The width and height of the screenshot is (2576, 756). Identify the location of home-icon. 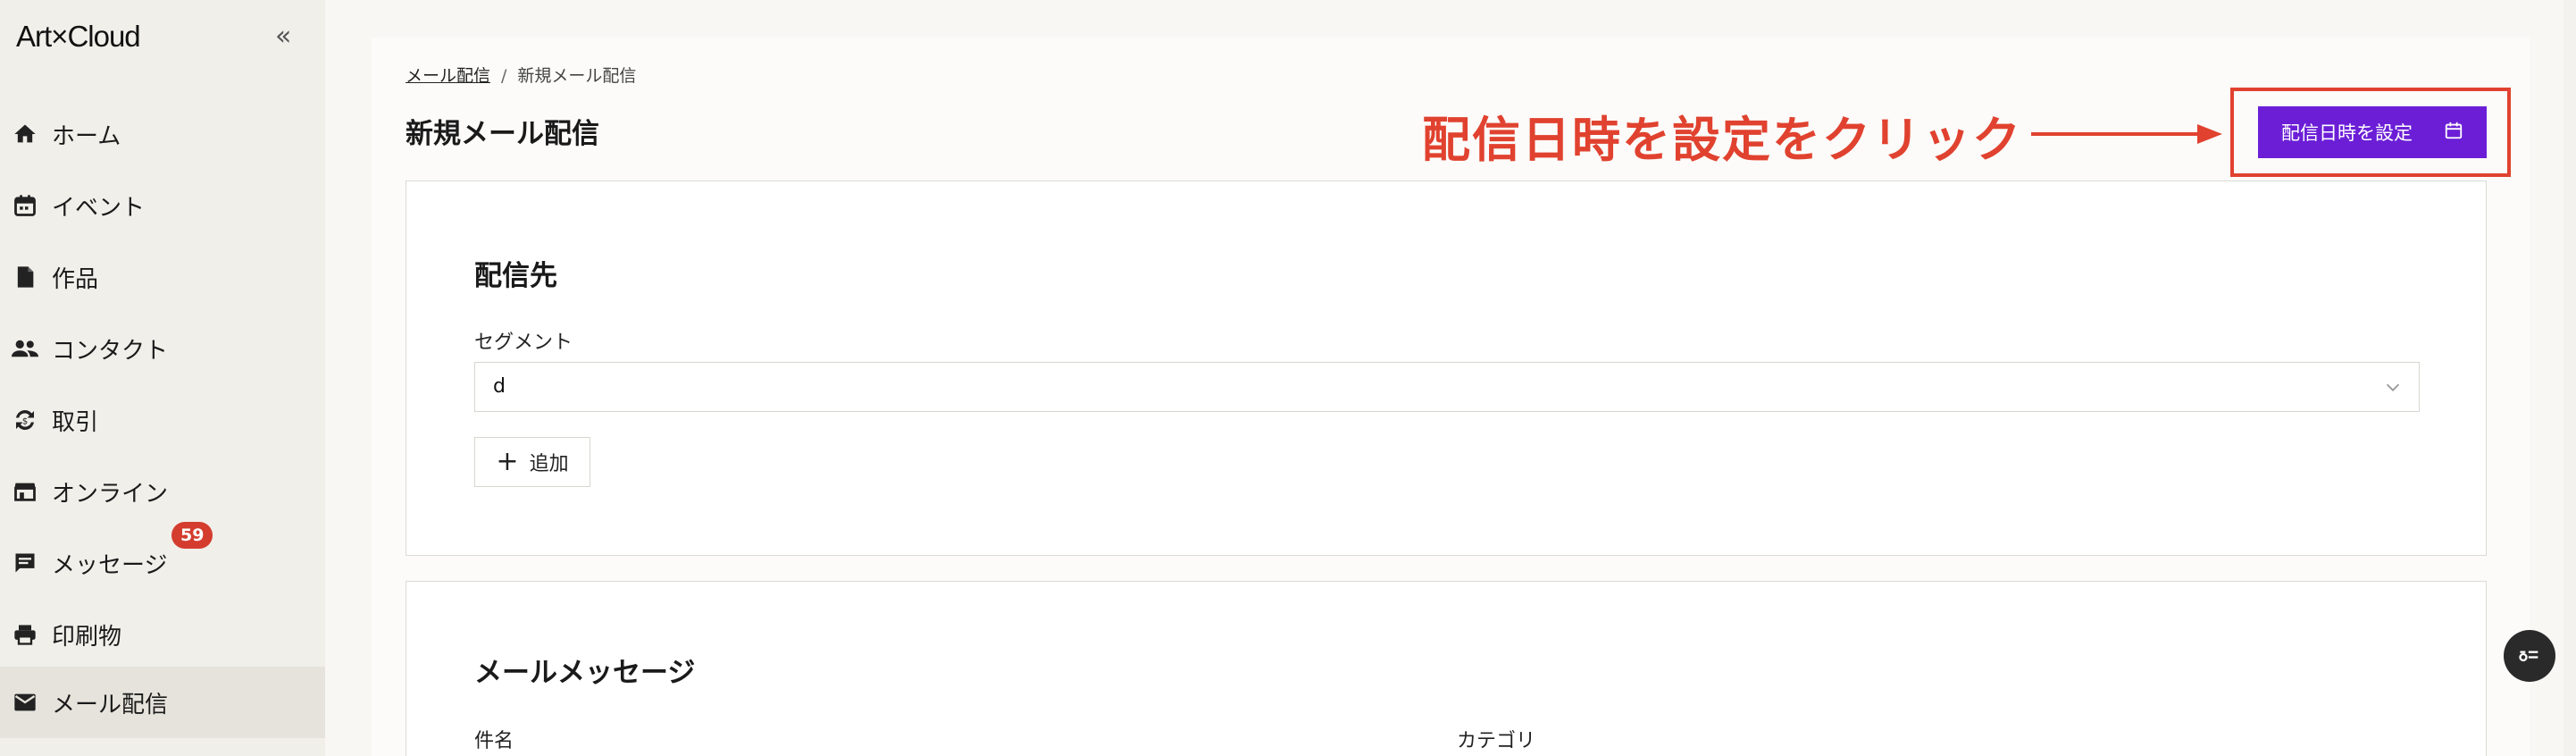
(25, 134).